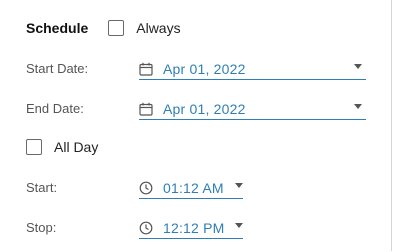 Image resolution: width=407 pixels, height=252 pixels. I want to click on end-date-picker: Apr 01, 2022, so click(252, 109).